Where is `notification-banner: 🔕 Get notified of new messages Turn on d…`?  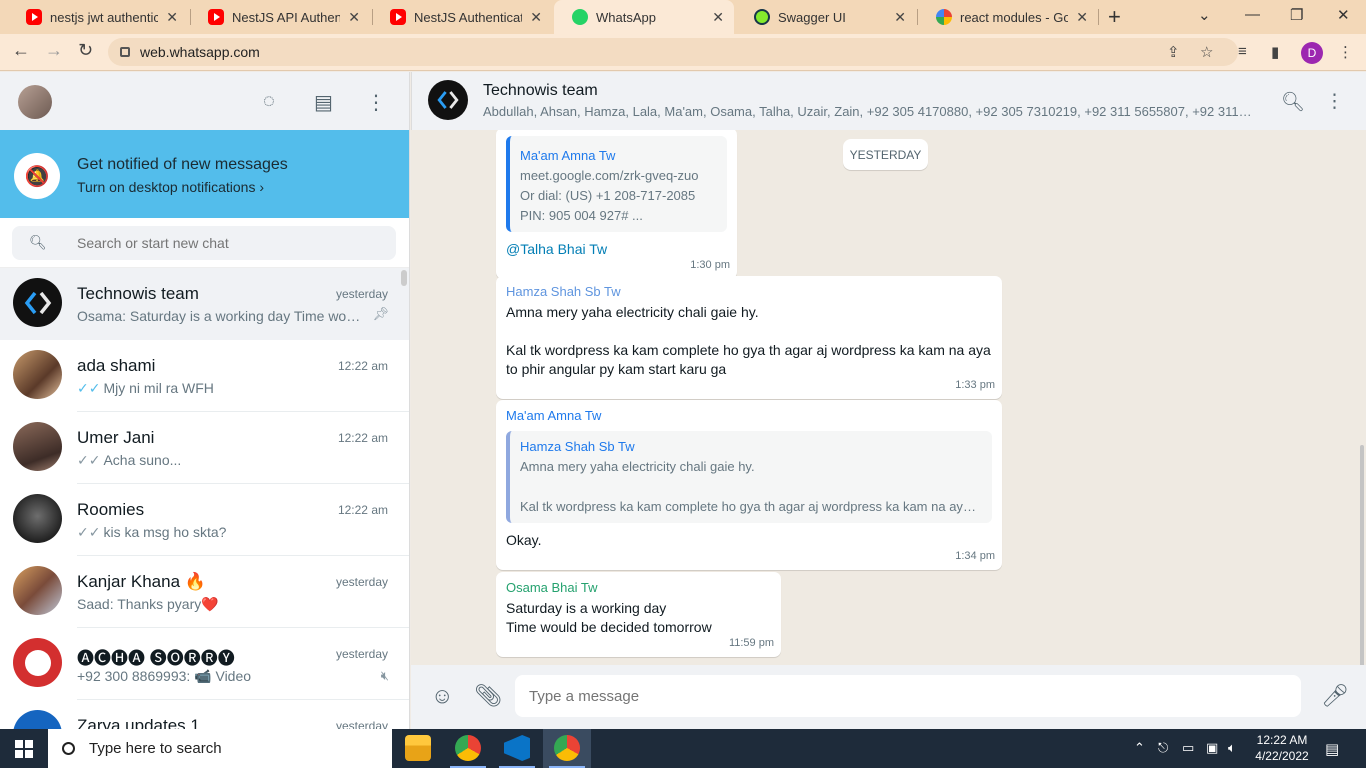 notification-banner: 🔕 Get notified of new messages Turn on d… is located at coordinates (204, 174).